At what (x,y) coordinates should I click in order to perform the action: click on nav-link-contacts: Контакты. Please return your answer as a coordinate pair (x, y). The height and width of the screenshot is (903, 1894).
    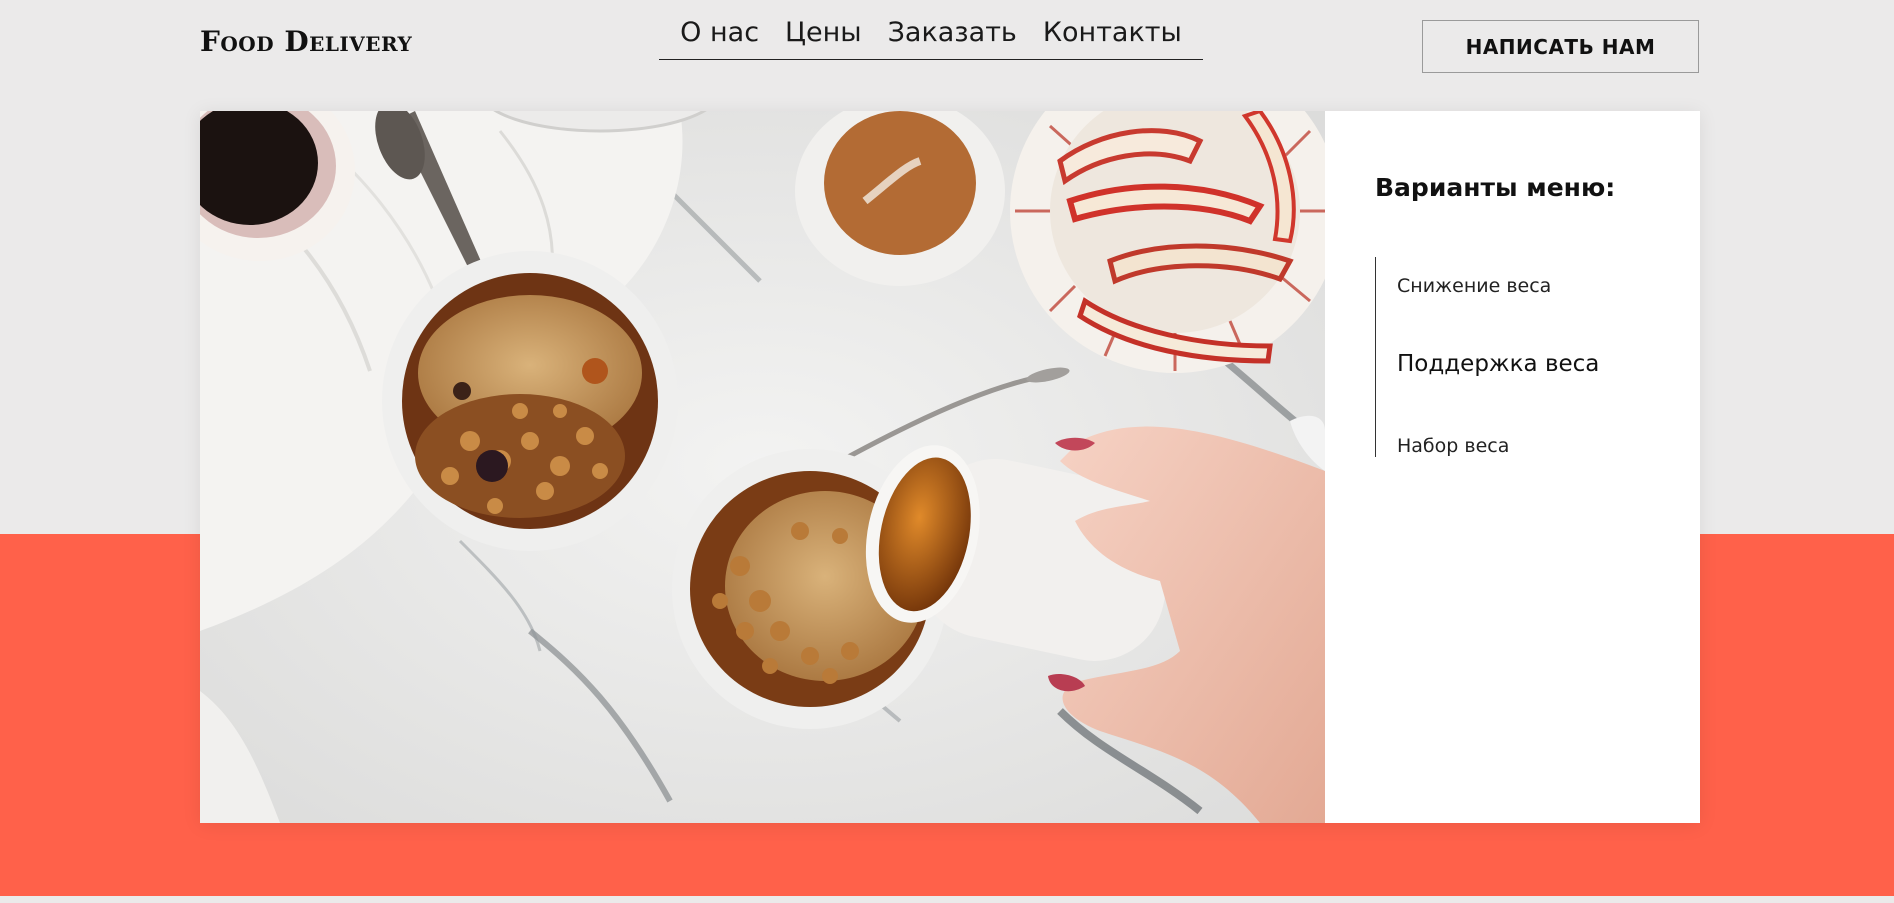
    Looking at the image, I should click on (1112, 37).